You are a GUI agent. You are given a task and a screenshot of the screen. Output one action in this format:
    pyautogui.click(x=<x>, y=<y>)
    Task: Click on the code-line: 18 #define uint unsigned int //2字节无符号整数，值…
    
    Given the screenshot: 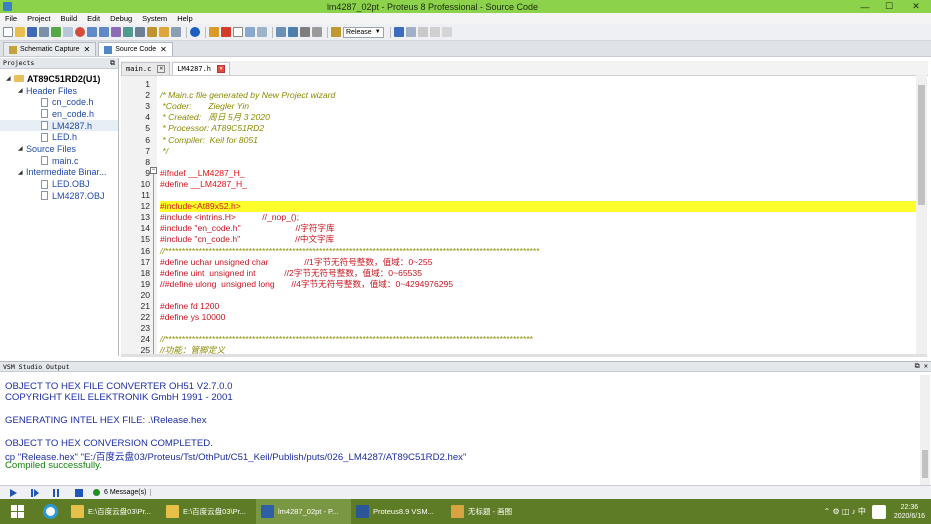 What is the action you would take?
    pyautogui.click(x=518, y=273)
    